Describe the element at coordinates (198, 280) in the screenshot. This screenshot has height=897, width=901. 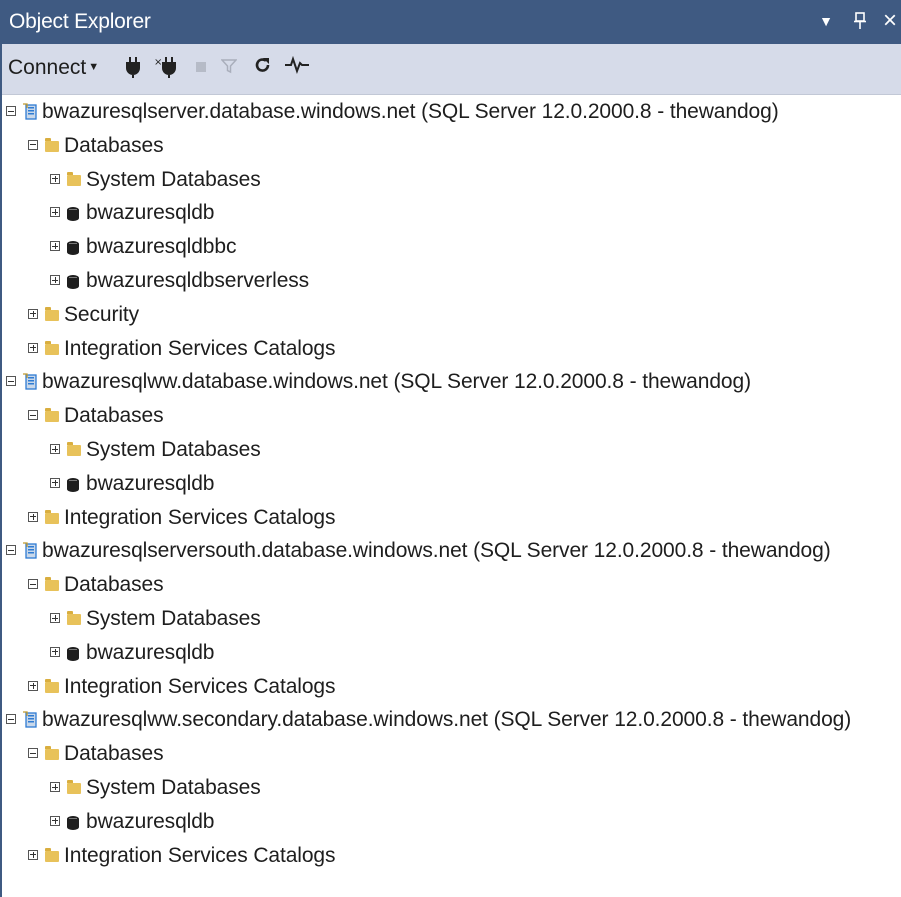
I see `database-label: bwazuresqldbserverless` at that location.